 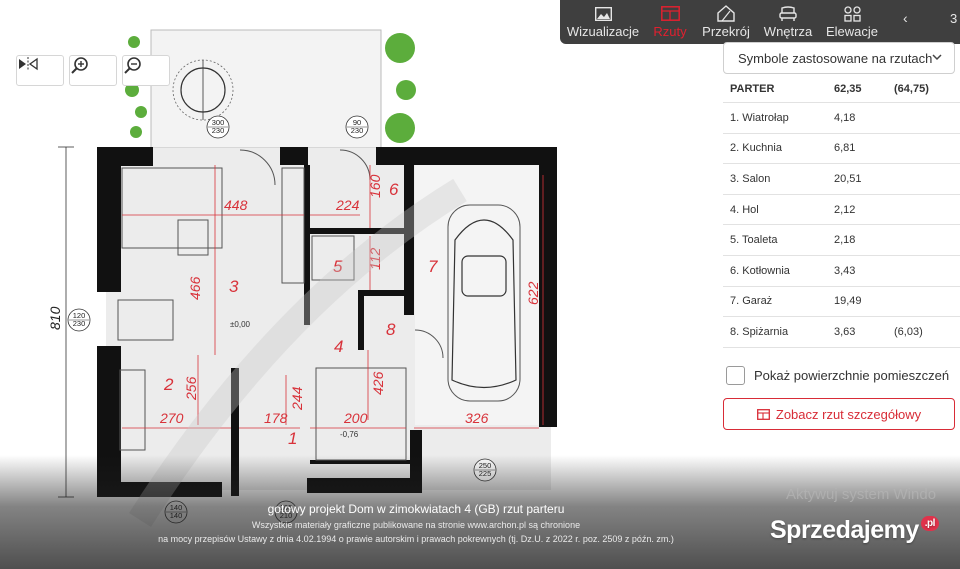 I want to click on room-area: 2,18, so click(x=845, y=240).